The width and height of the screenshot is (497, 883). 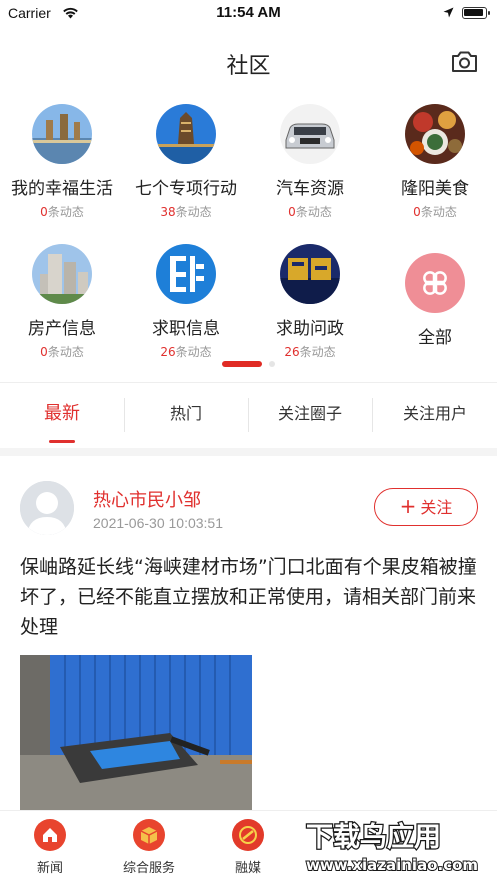 I want to click on home-icon, so click(x=50, y=835).